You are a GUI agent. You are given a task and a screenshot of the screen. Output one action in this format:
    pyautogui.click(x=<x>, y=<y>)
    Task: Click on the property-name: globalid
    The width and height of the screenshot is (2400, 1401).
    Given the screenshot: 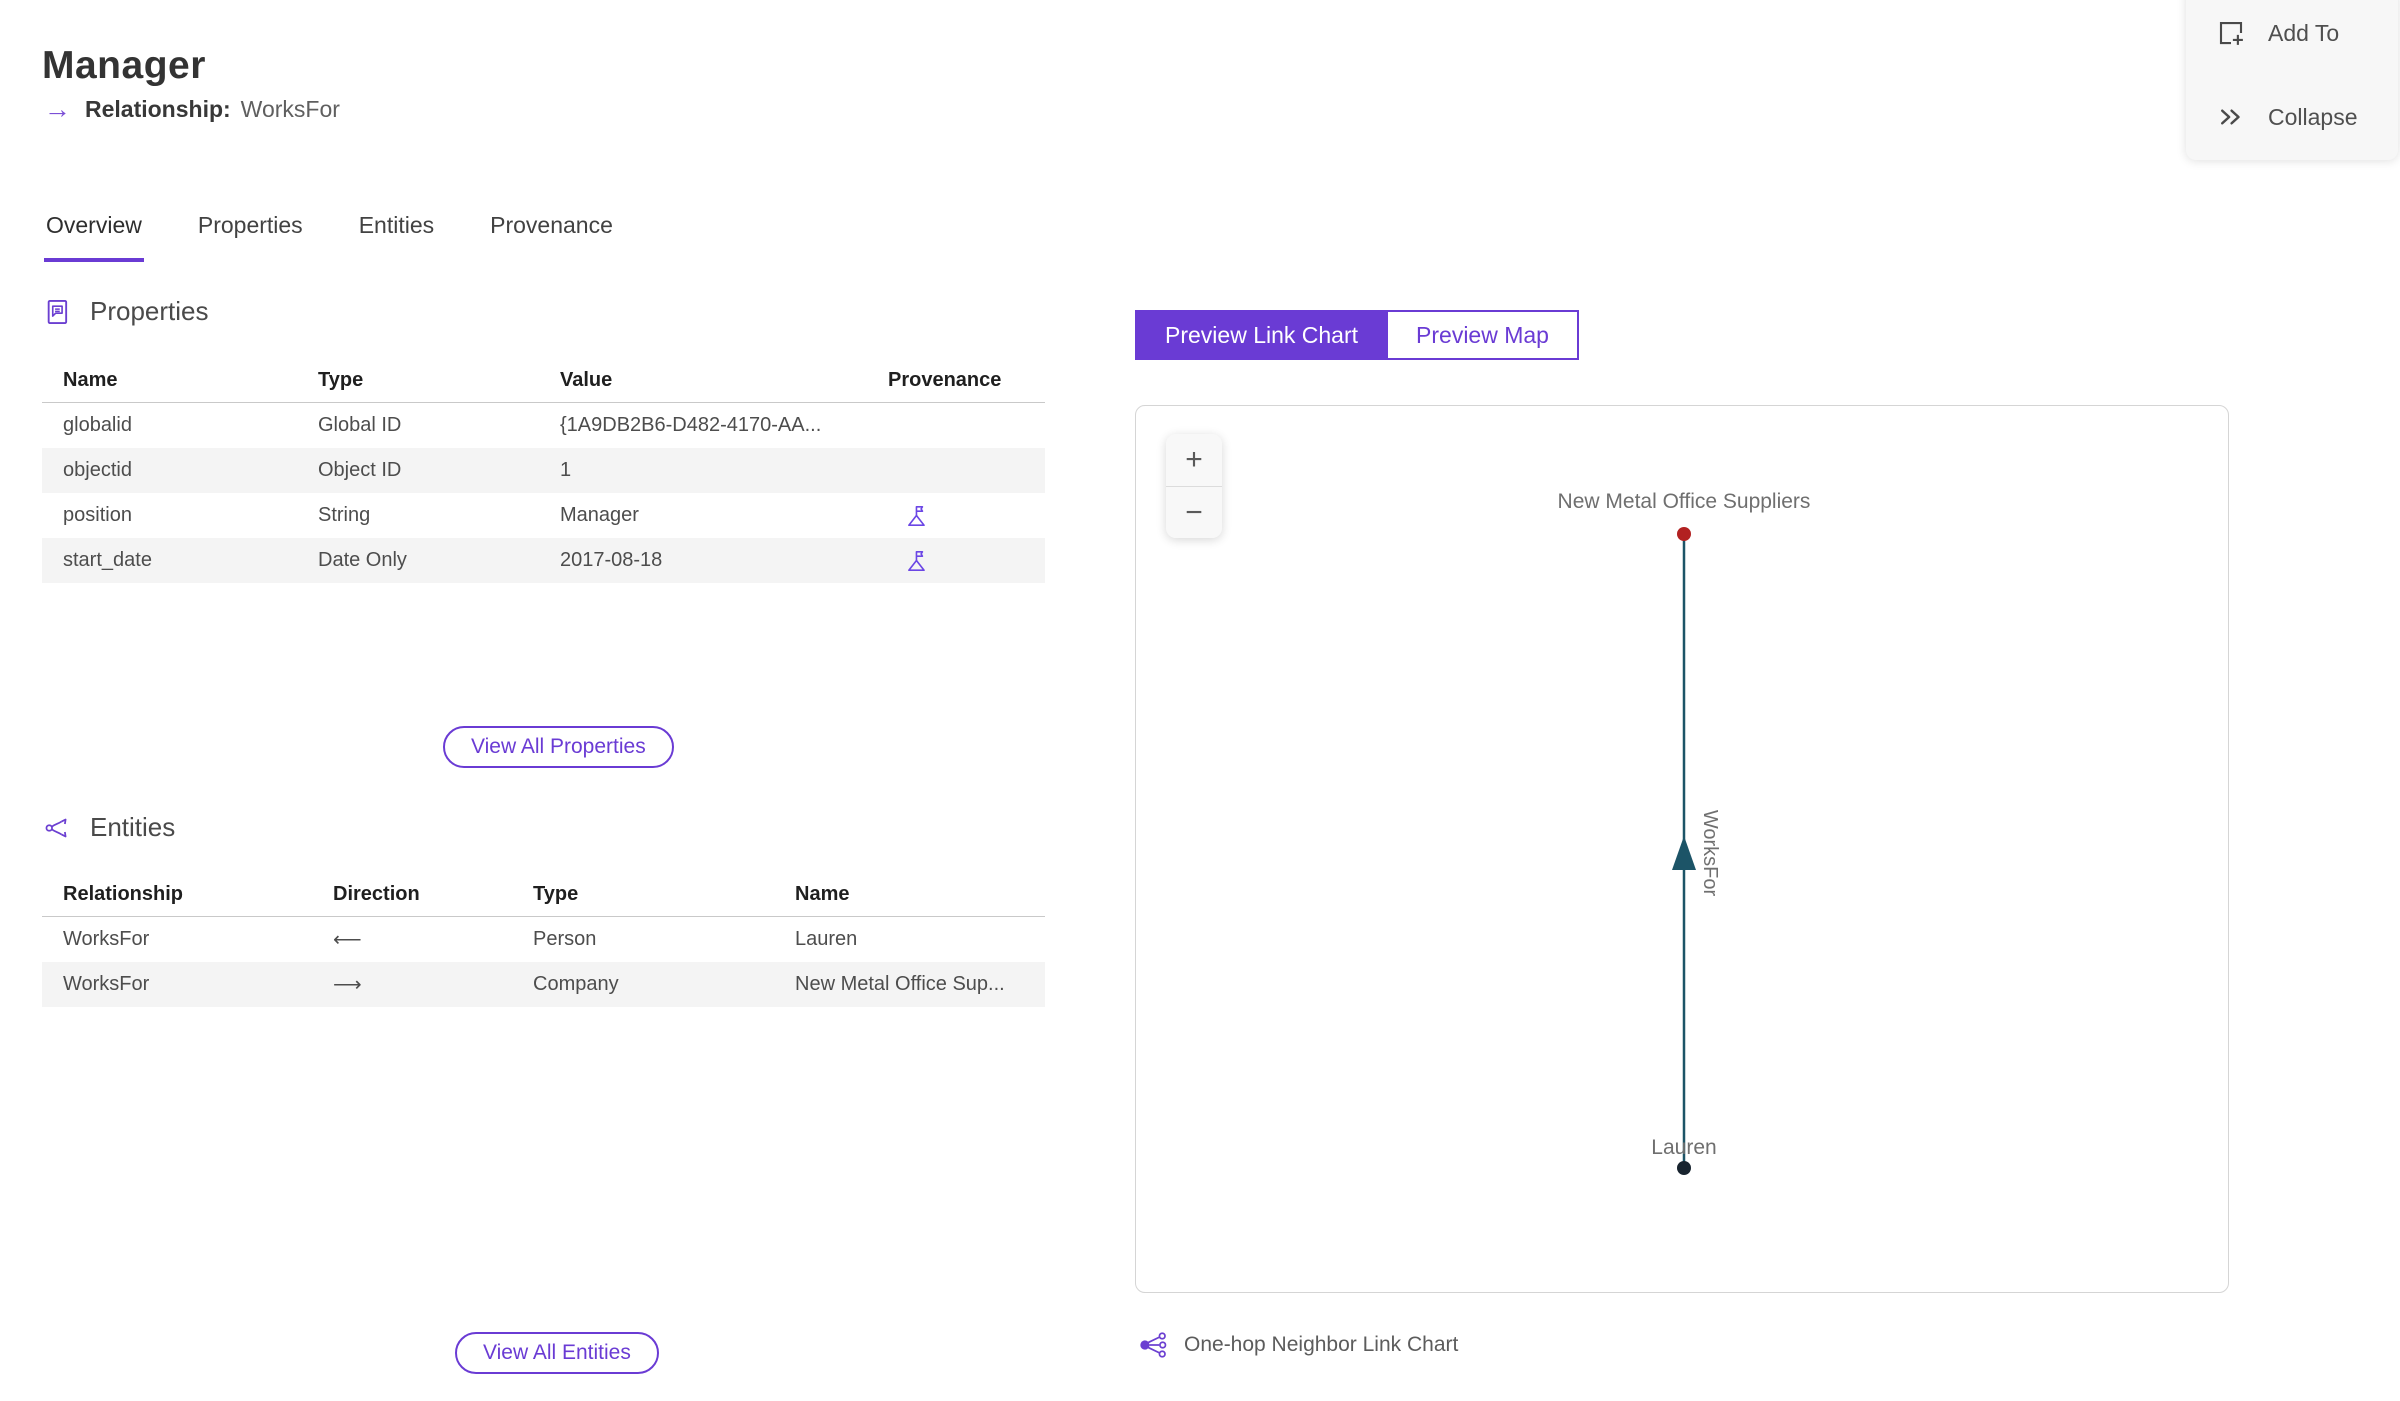 What is the action you would take?
    pyautogui.click(x=97, y=425)
    